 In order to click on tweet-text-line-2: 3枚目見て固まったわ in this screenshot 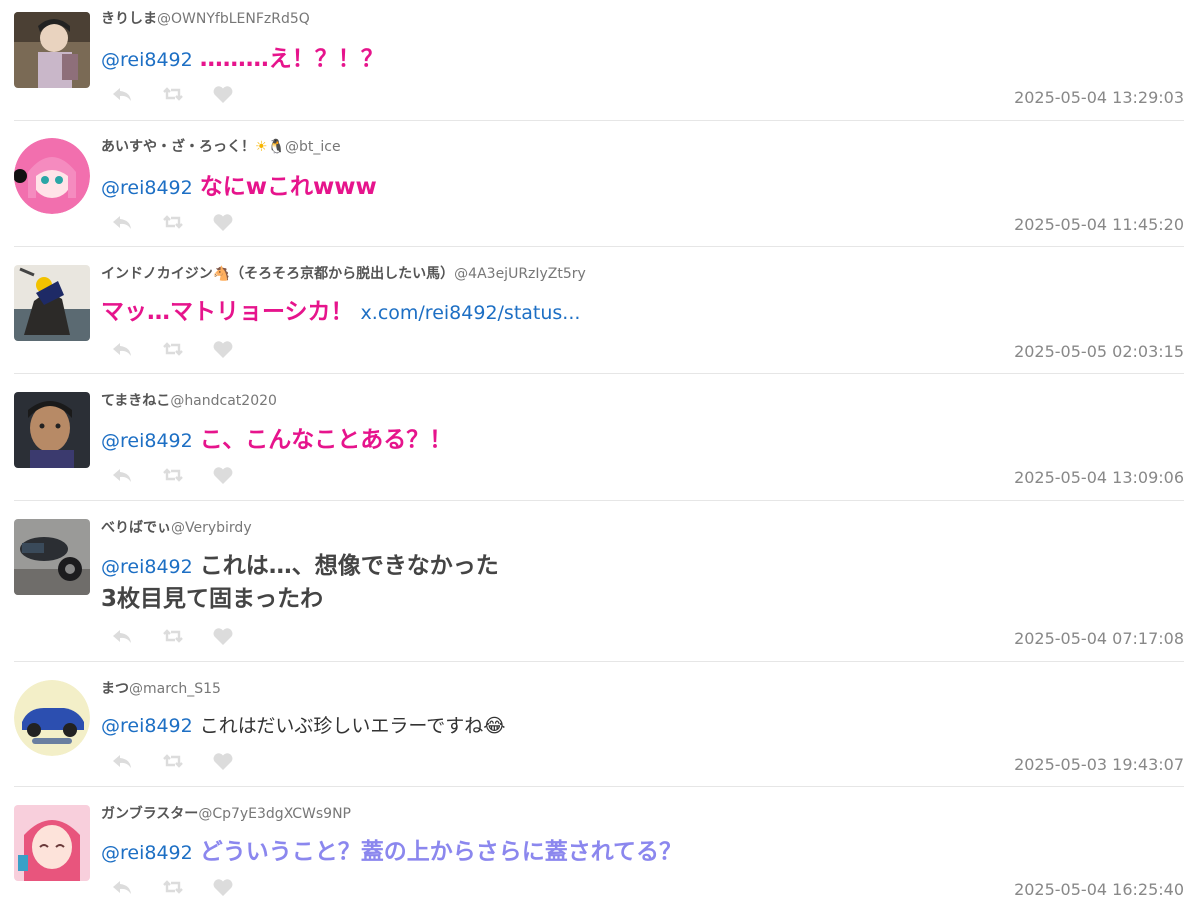, I will do `click(212, 599)`.